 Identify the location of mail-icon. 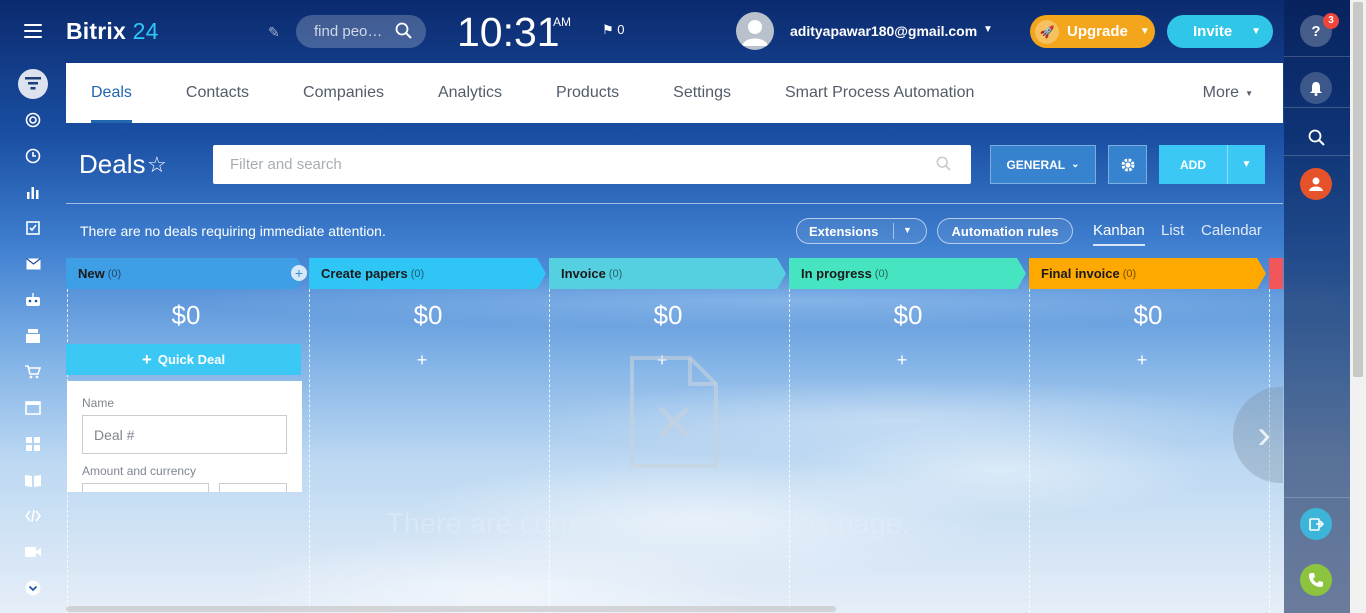
(33, 264).